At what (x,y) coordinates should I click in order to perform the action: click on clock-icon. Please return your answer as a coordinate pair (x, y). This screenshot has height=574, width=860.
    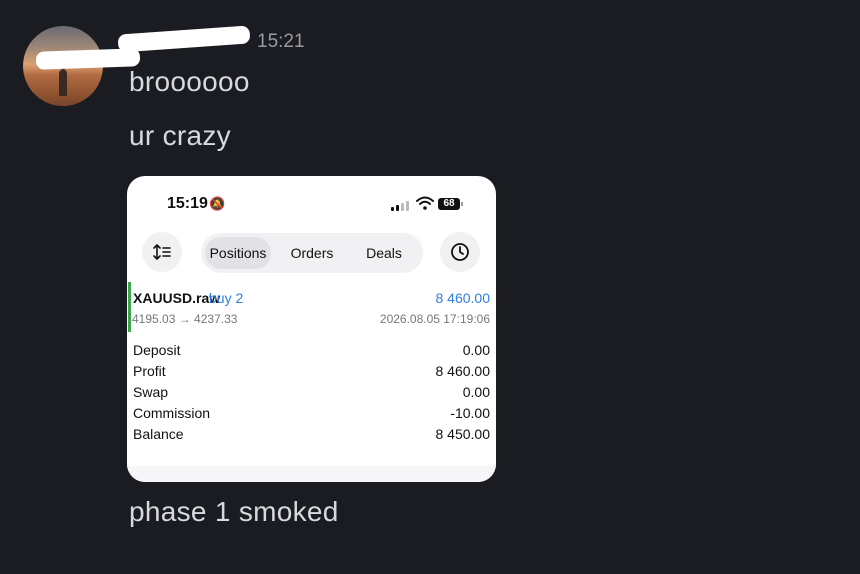
    Looking at the image, I should click on (460, 252).